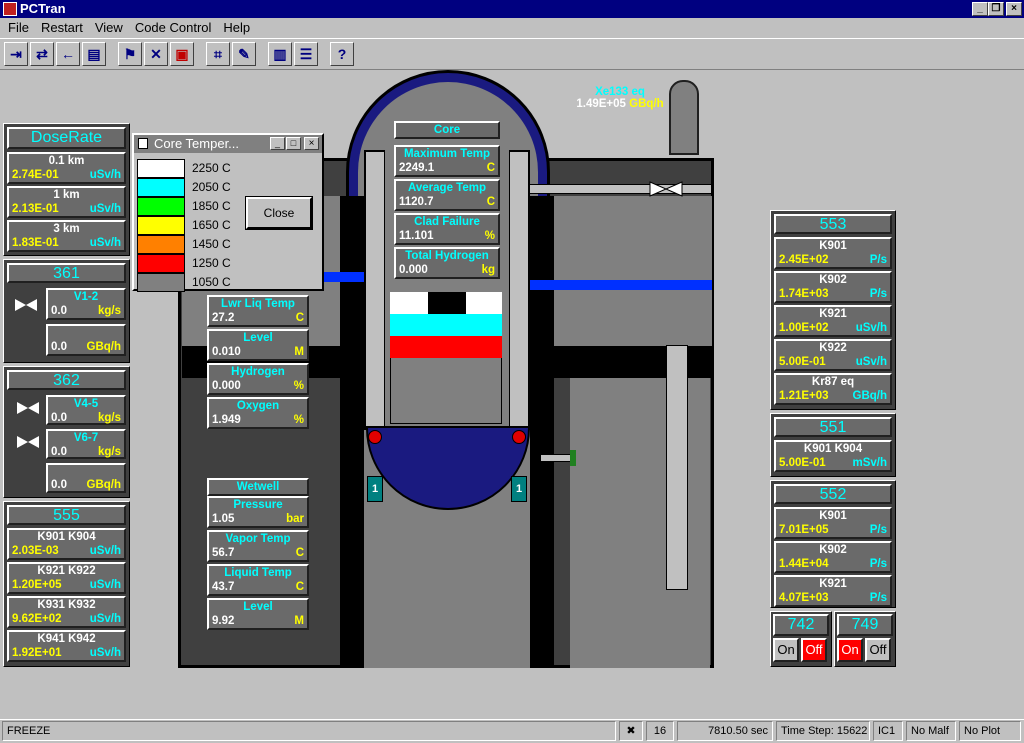 Image resolution: width=1024 pixels, height=743 pixels. Describe the element at coordinates (258, 304) in the screenshot. I see `readout-label: Lwr Liq Temp` at that location.